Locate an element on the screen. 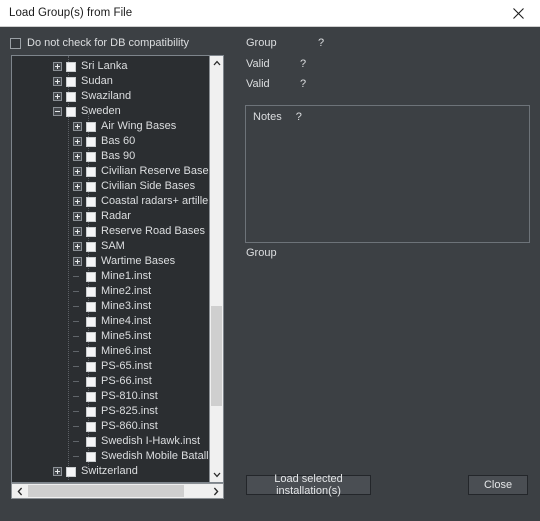 The image size is (540, 521). tree-item: Bas 90 is located at coordinates (110, 156).